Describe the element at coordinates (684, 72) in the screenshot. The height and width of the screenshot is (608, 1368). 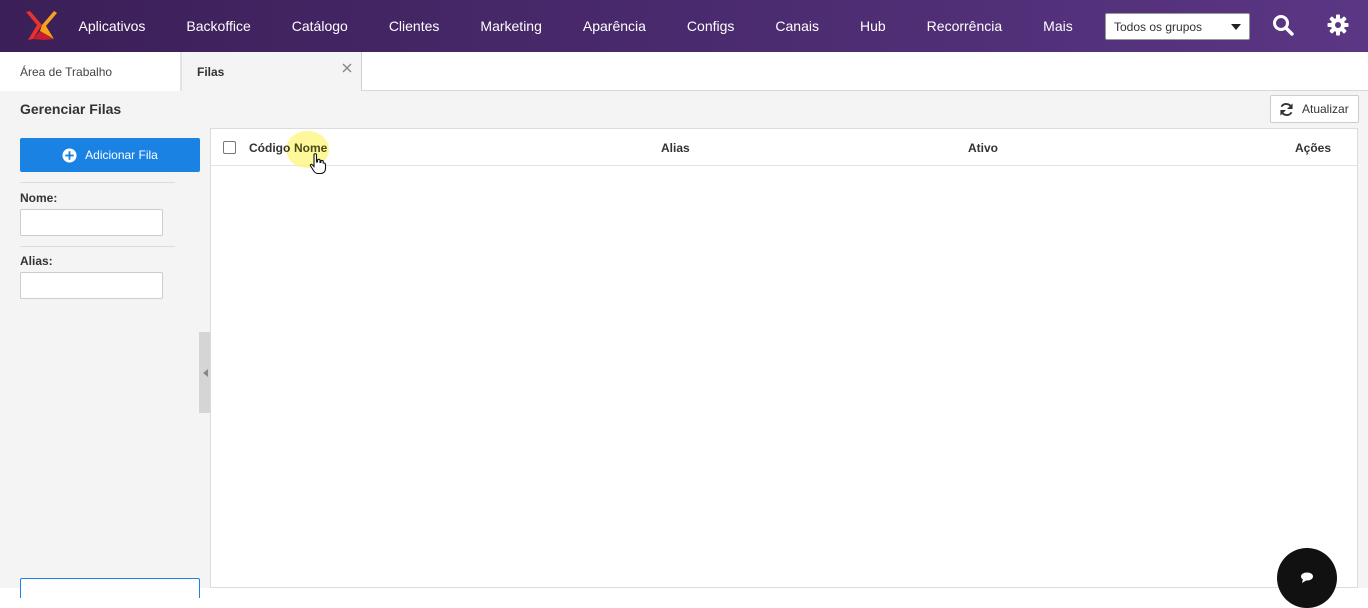
I see `tab-bar: Área de Trabalho Filas` at that location.